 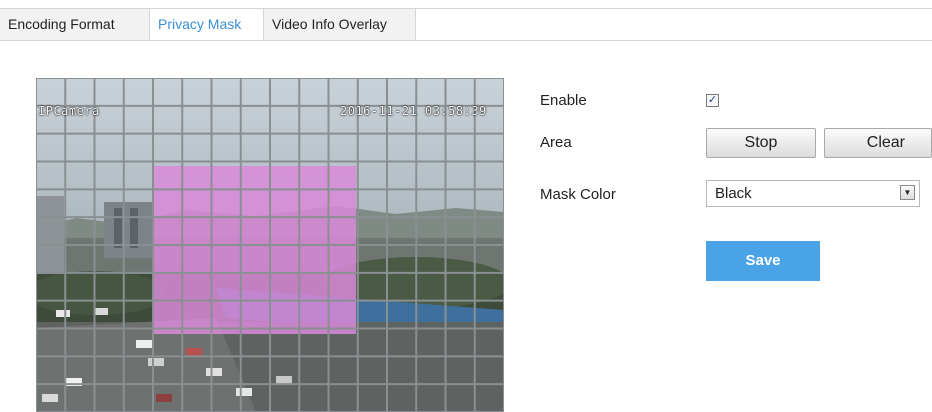 I want to click on enable-label: Enable, so click(x=563, y=100).